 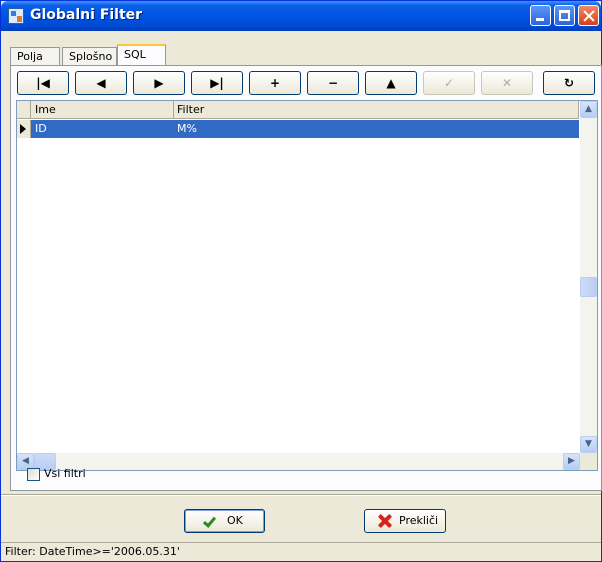 I want to click on scroll-corner, so click(x=588, y=461).